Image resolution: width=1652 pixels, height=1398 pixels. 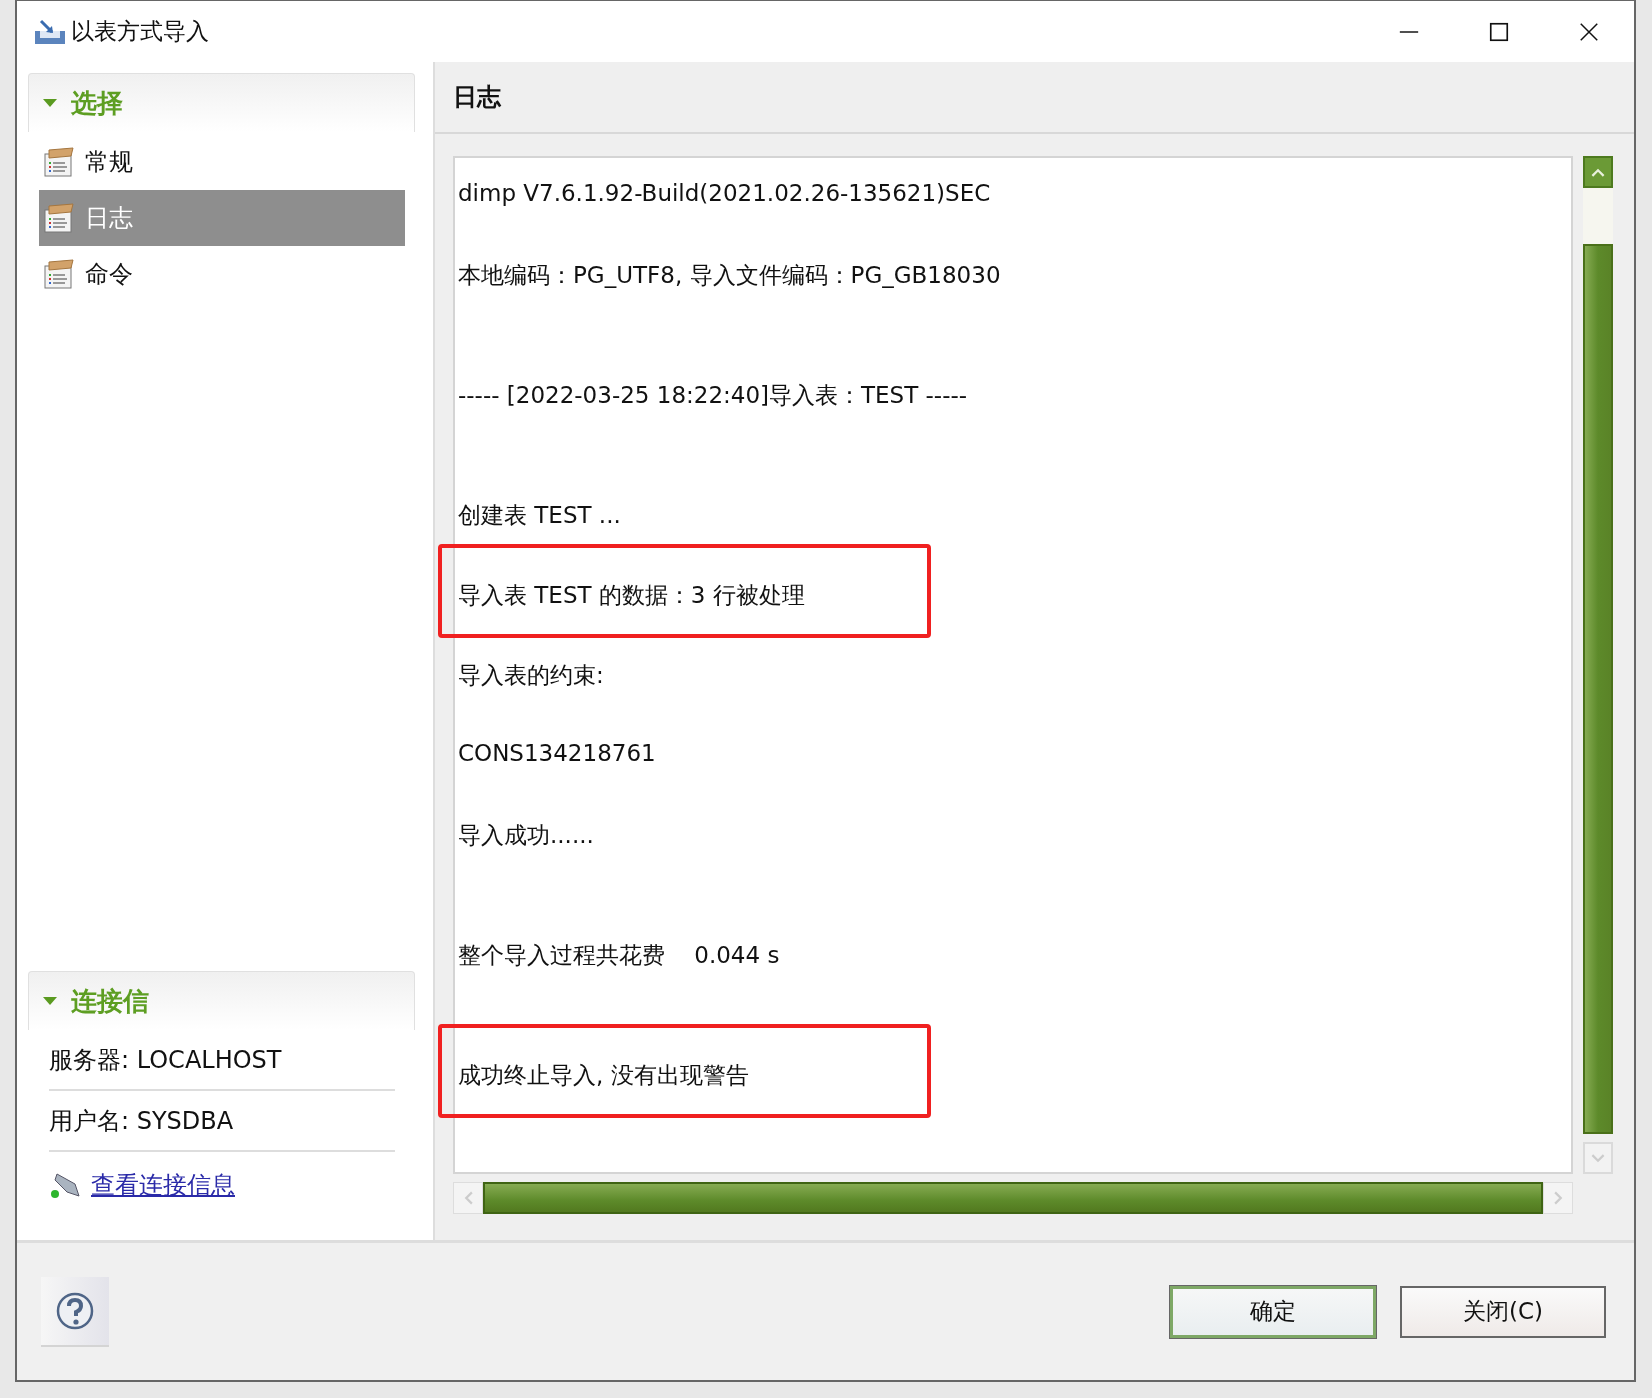 I want to click on log-line: CONS134218761, so click(x=557, y=753).